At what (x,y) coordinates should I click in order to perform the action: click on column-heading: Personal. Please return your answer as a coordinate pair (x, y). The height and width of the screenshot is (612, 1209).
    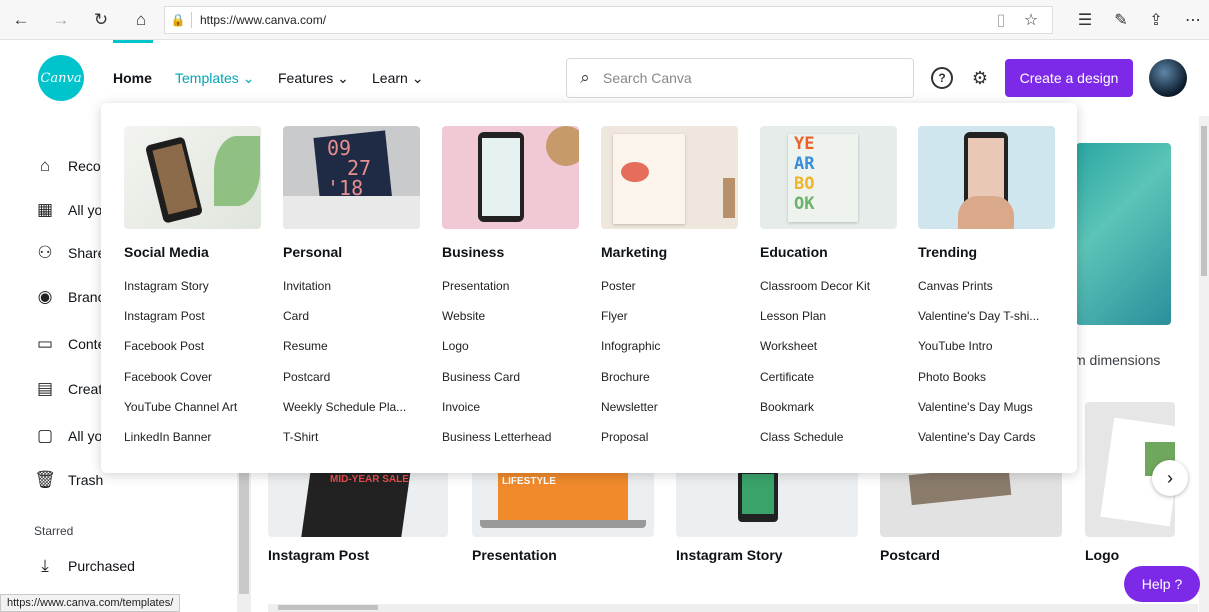
    Looking at the image, I should click on (312, 252).